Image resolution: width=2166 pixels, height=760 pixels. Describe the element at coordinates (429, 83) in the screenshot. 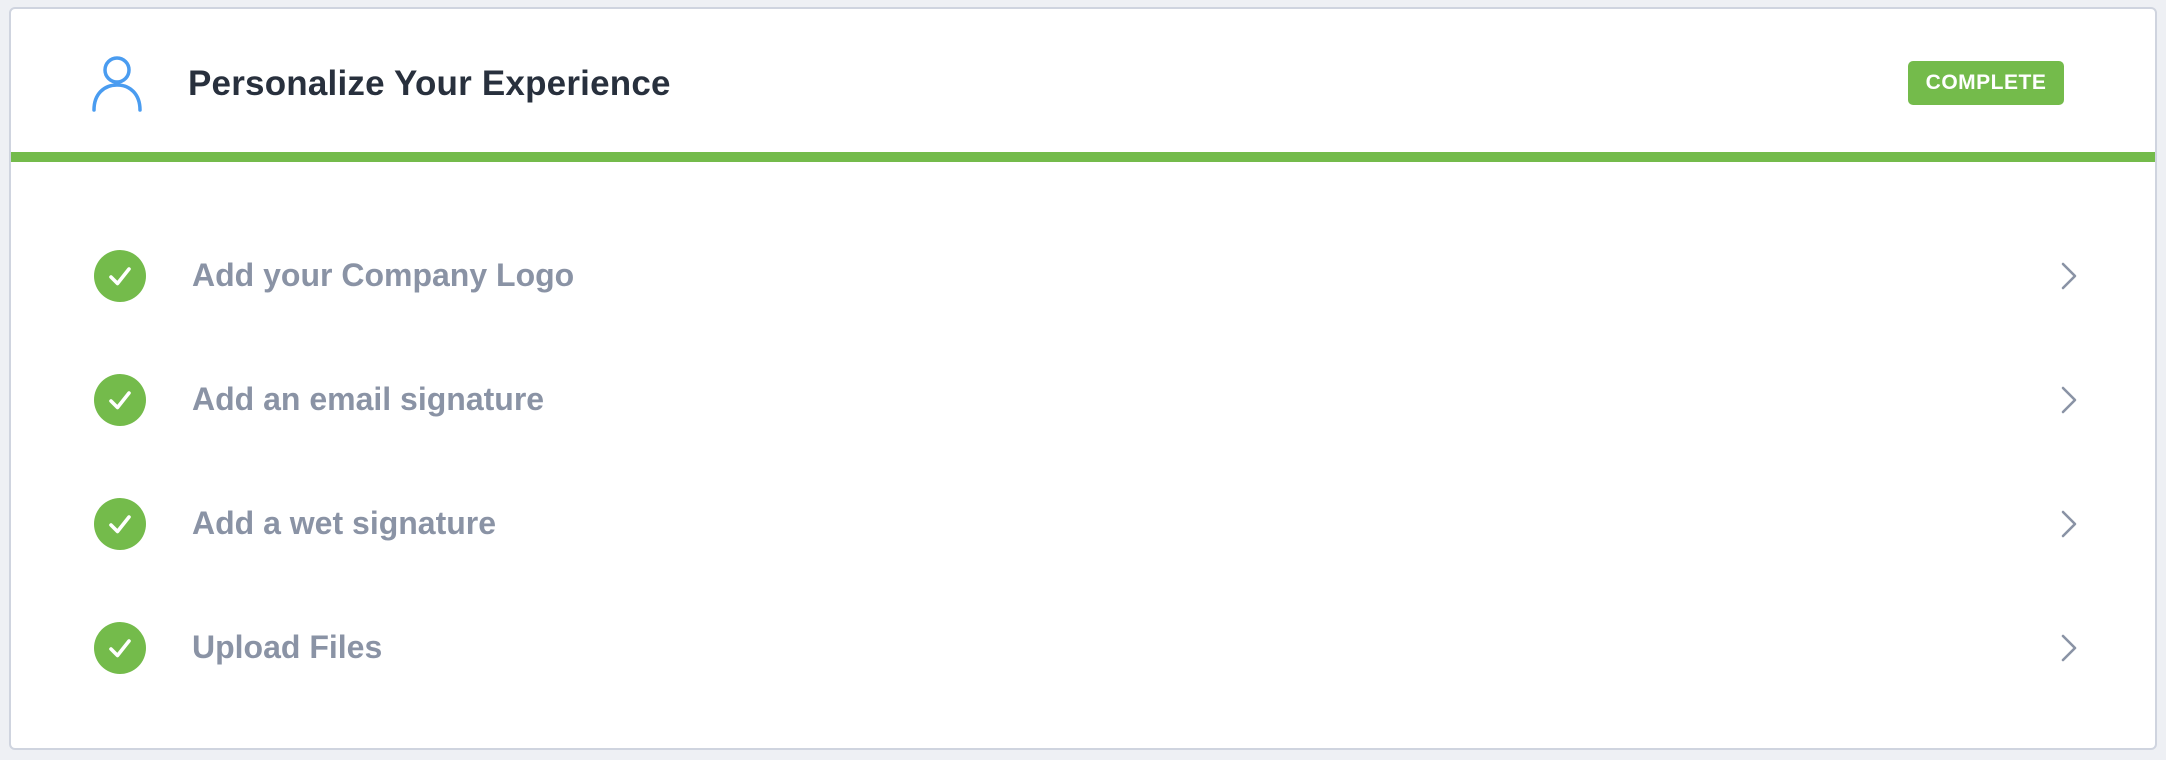

I see `card-title: Personalize Your Experience` at that location.